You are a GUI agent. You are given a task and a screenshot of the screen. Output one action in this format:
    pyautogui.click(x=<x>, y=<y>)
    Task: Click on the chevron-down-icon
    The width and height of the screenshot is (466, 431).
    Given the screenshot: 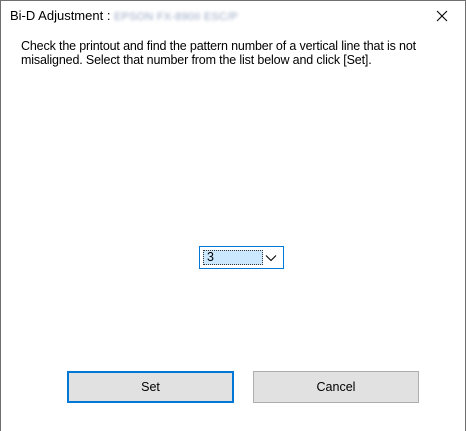 What is the action you would take?
    pyautogui.click(x=271, y=258)
    